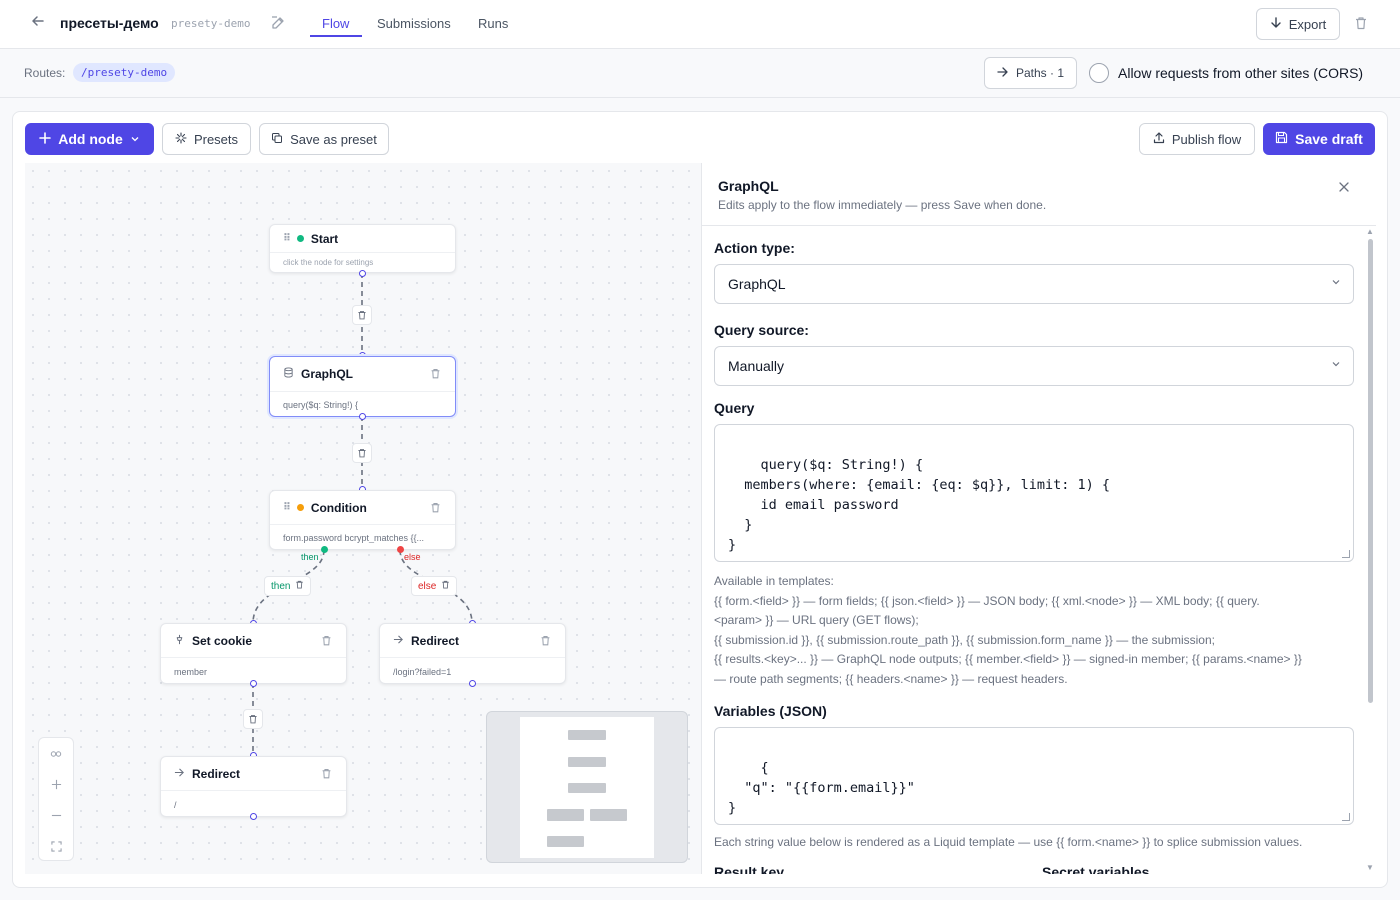  What do you see at coordinates (1034, 776) in the screenshot?
I see `variables-editor: { "q": "{{form.email}}" }` at bounding box center [1034, 776].